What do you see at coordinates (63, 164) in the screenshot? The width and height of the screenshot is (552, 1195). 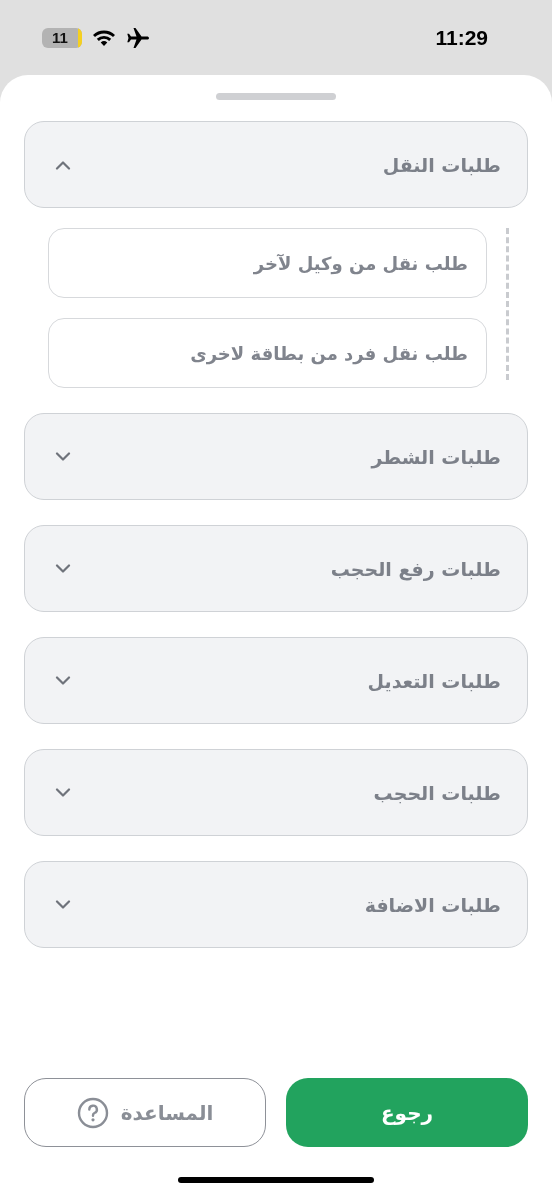 I see `chevron-up-icon` at bounding box center [63, 164].